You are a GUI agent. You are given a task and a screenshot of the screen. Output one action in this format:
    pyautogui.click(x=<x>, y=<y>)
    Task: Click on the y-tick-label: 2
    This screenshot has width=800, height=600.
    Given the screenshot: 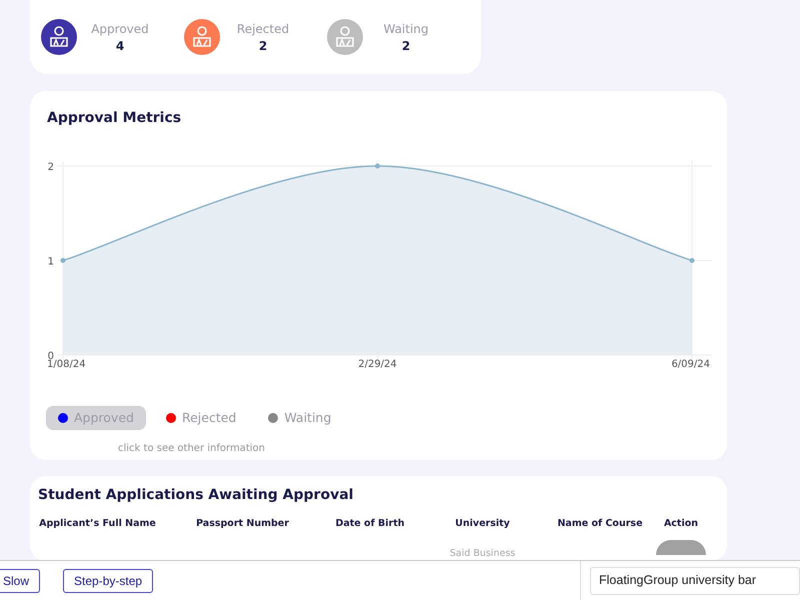 What is the action you would take?
    pyautogui.click(x=51, y=167)
    